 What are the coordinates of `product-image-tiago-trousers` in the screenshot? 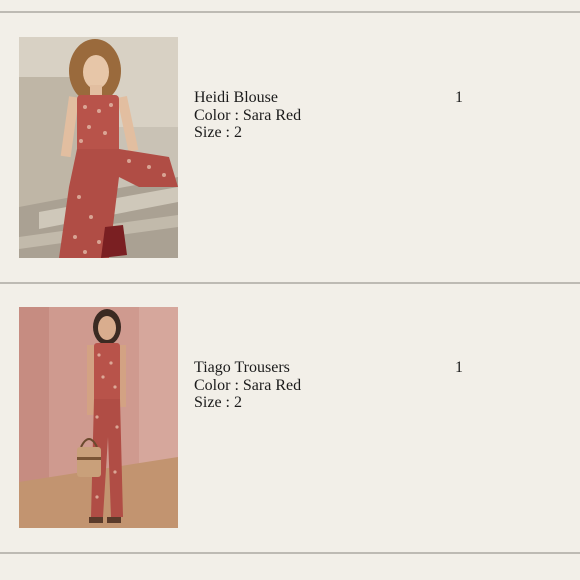 It's located at (98, 417).